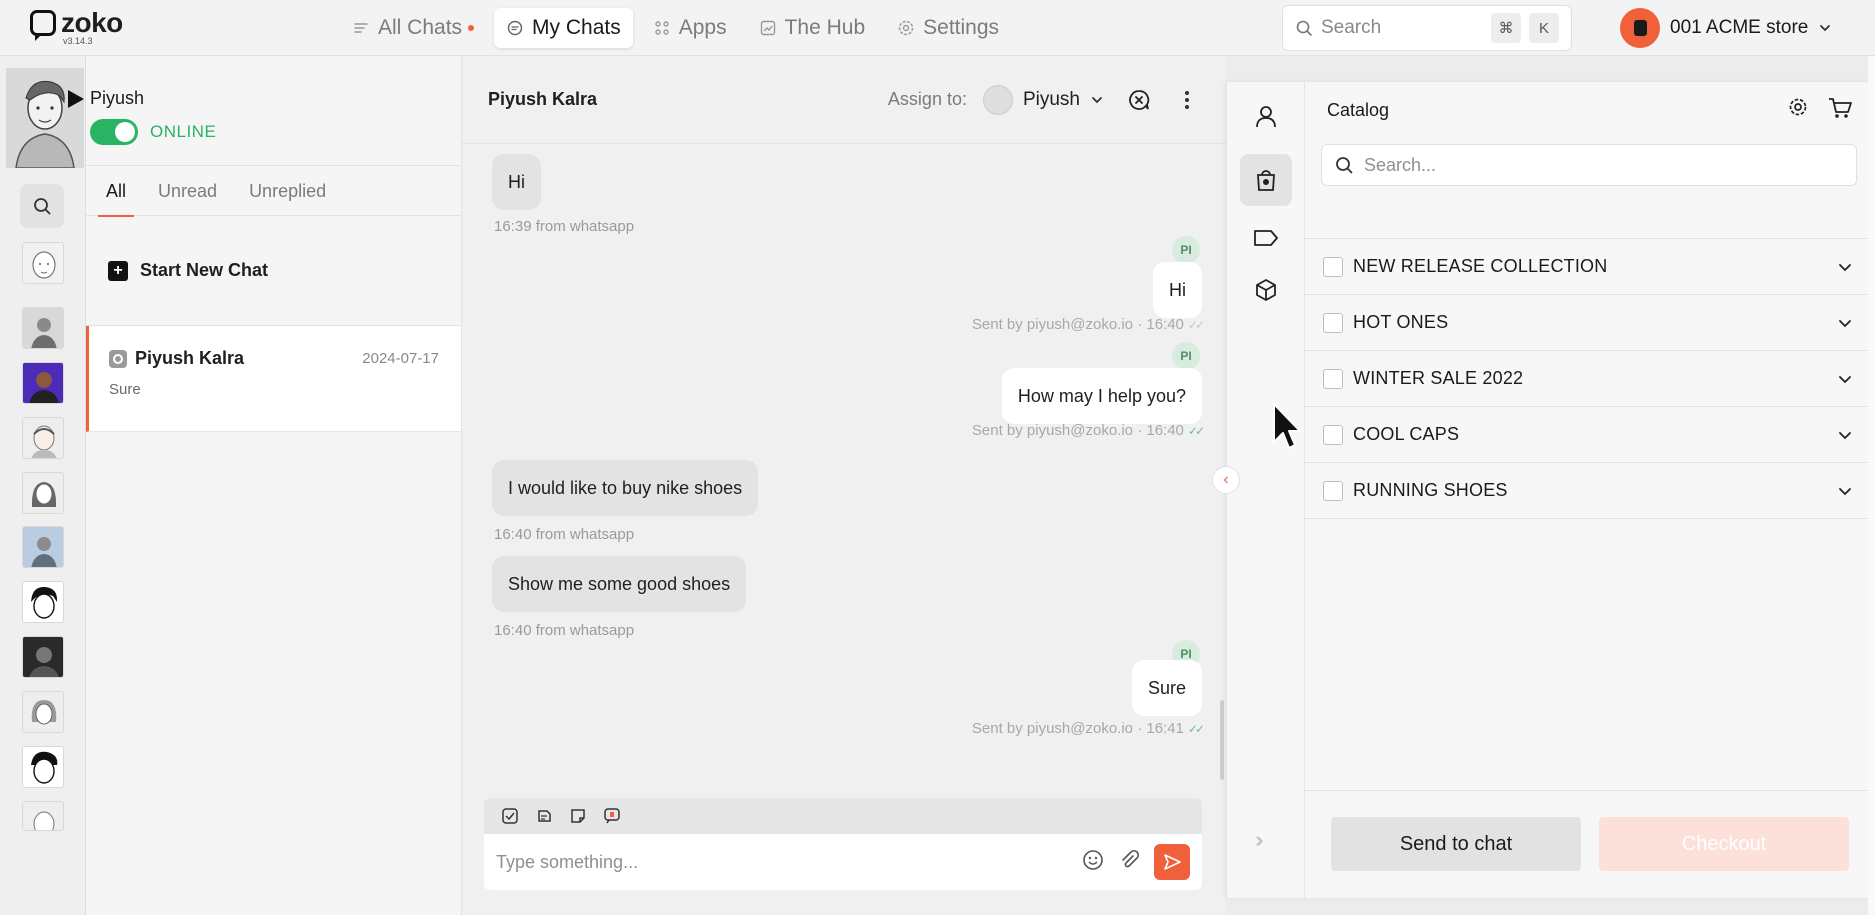 This screenshot has width=1875, height=915. Describe the element at coordinates (564, 534) in the screenshot. I see `message-meta: 16:40 from whatsapp` at that location.